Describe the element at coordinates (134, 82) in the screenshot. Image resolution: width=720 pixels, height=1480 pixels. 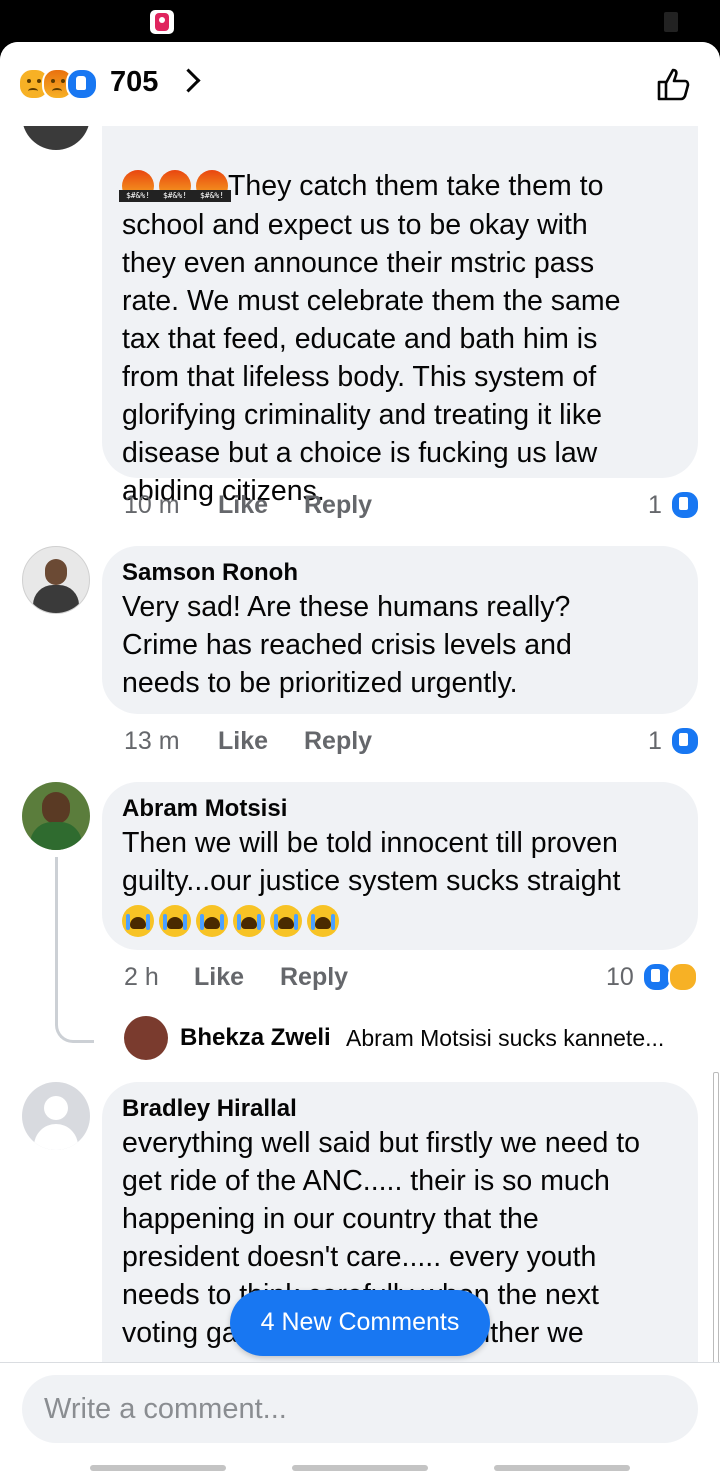
I see `reaction-count: 705` at that location.